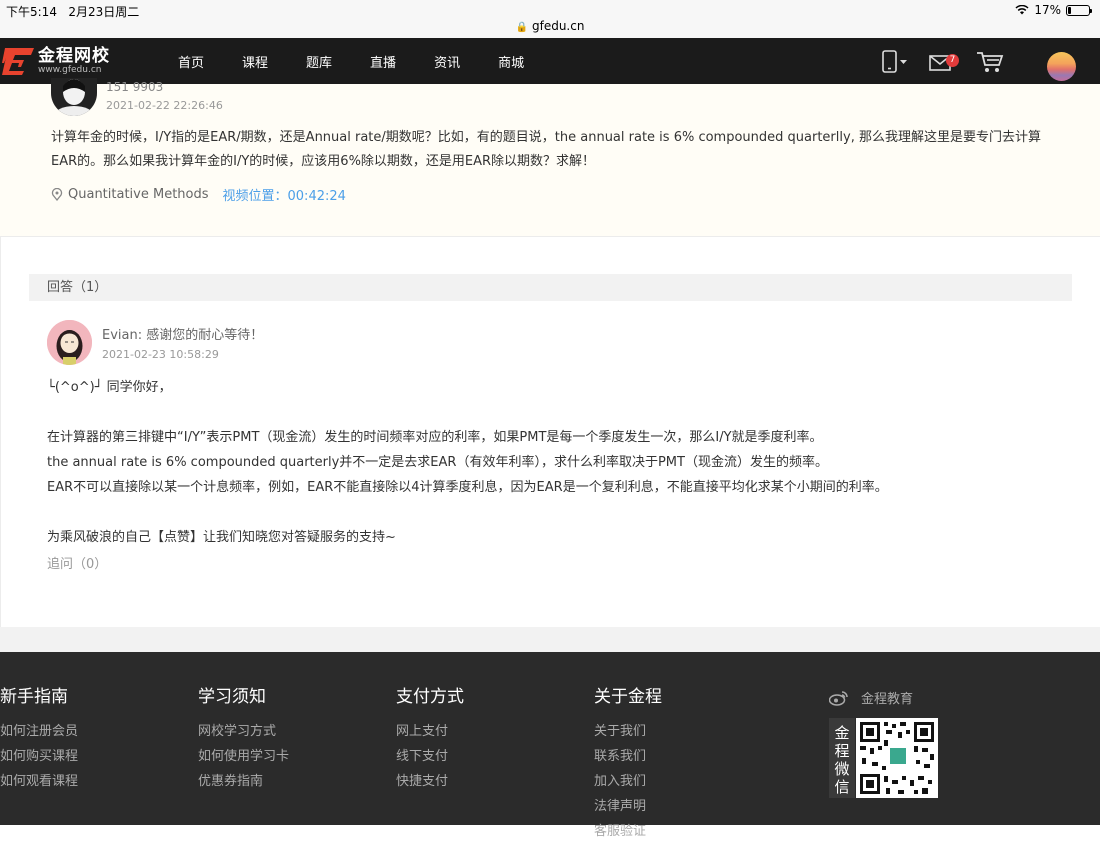 The height and width of the screenshot is (844, 1100). What do you see at coordinates (77, 562) in the screenshot?
I see `followup-link: 追问（0）` at bounding box center [77, 562].